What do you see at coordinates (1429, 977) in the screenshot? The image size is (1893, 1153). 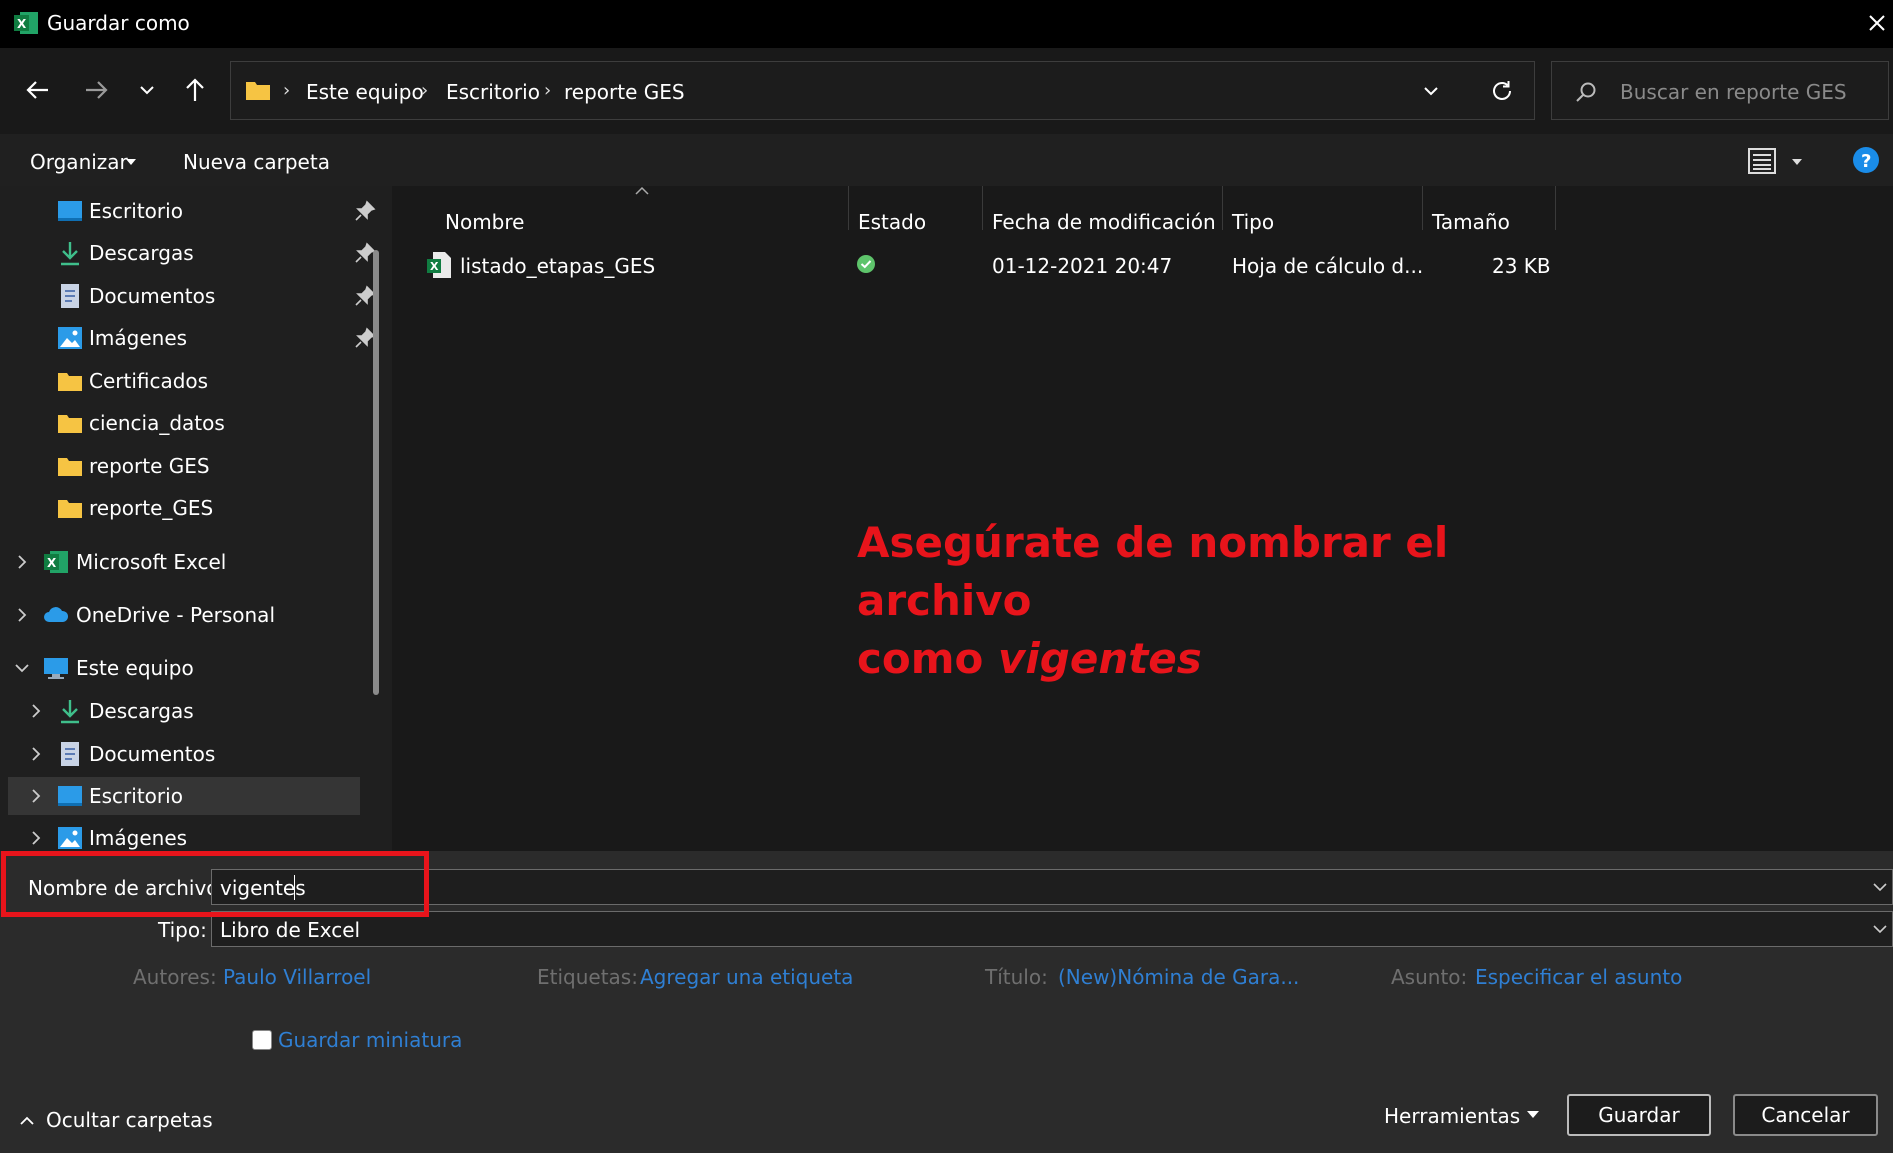 I see `subject-label: Asunto:` at bounding box center [1429, 977].